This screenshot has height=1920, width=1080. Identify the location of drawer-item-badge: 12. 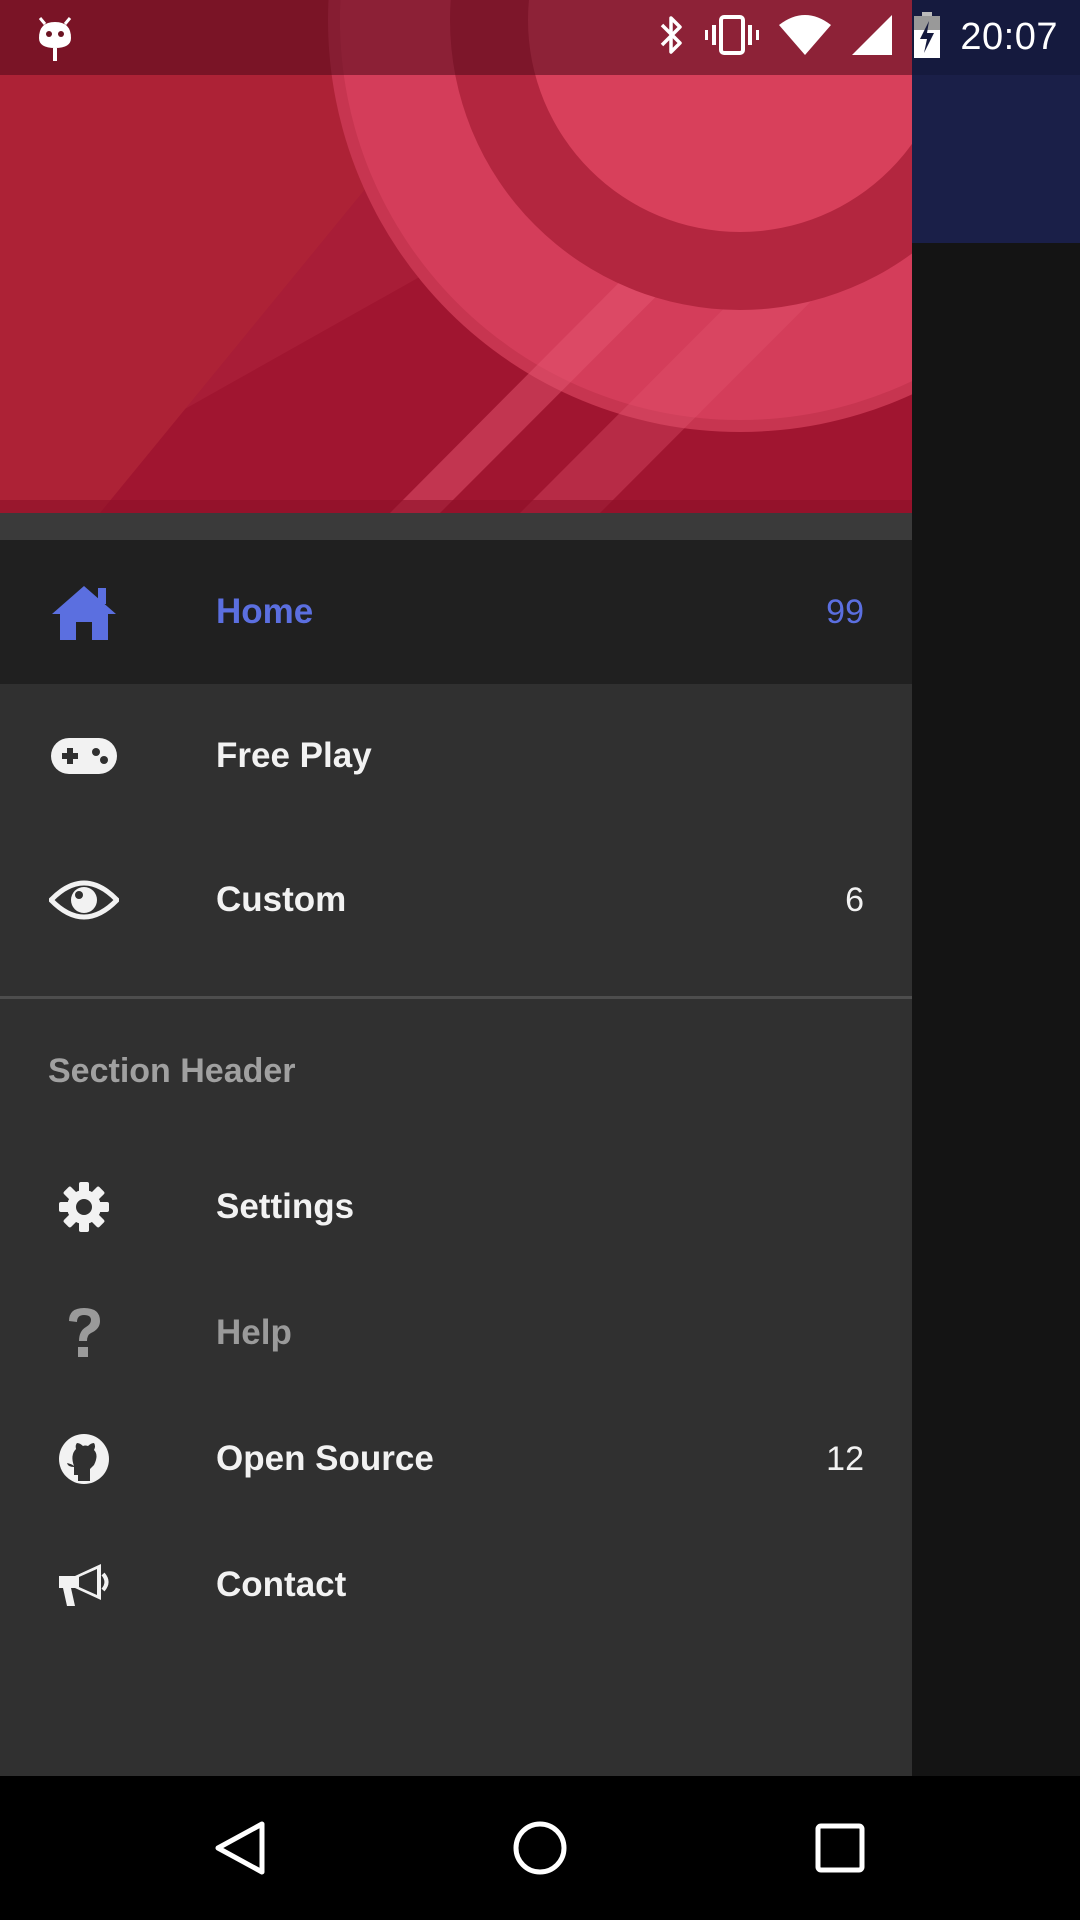
(845, 1458).